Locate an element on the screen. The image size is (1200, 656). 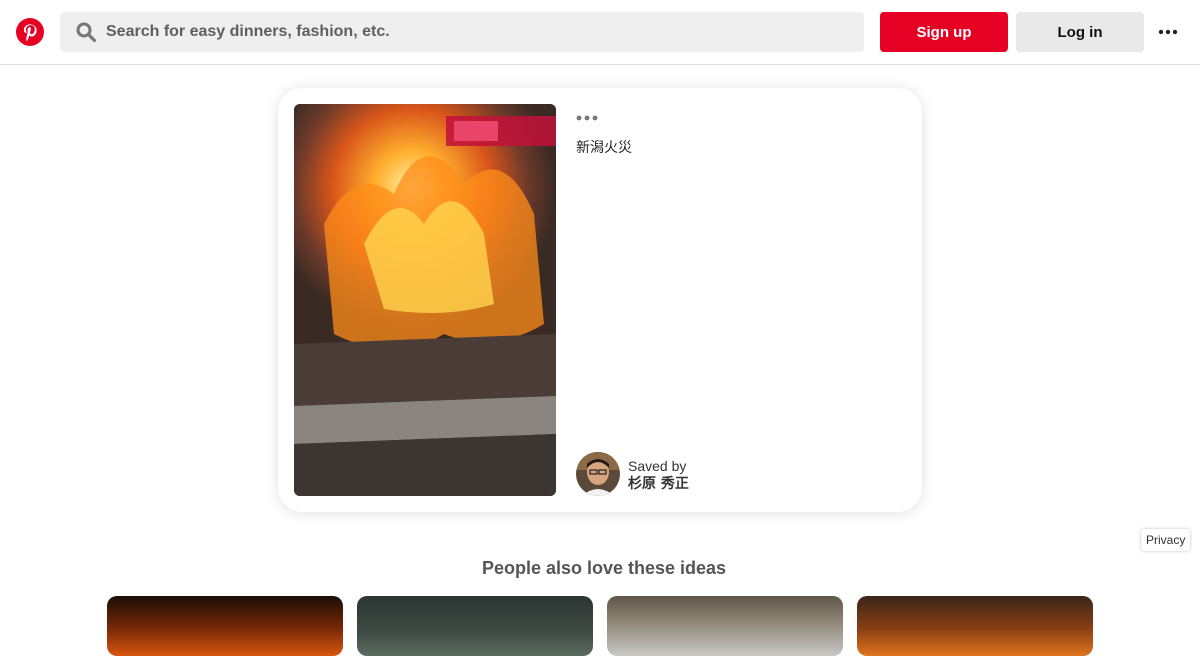
related-ideas-heading: People also love these ideas is located at coordinates (604, 568).